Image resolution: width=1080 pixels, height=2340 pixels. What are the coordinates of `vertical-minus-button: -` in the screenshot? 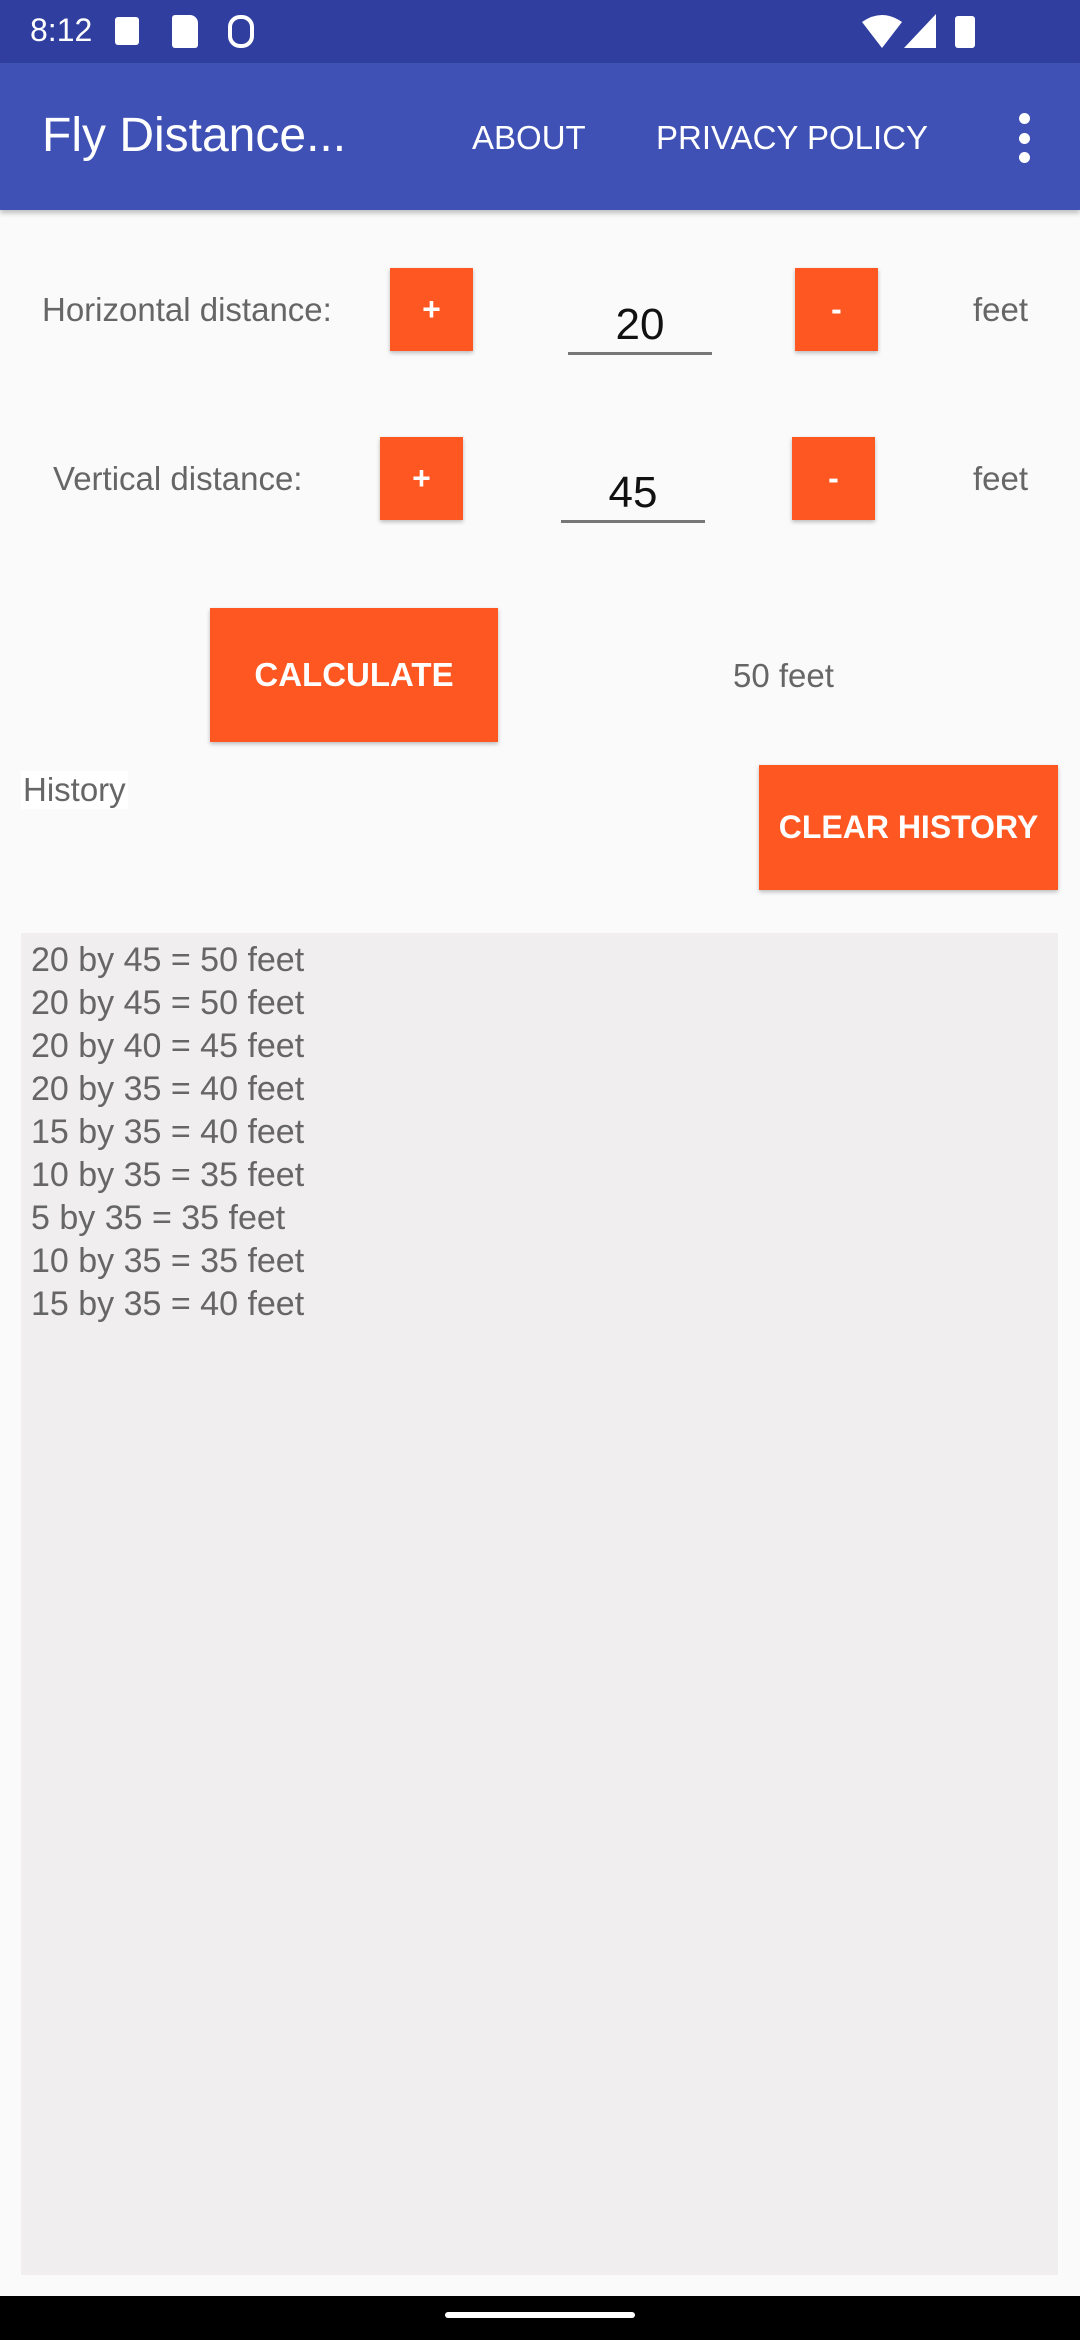 It's located at (833, 478).